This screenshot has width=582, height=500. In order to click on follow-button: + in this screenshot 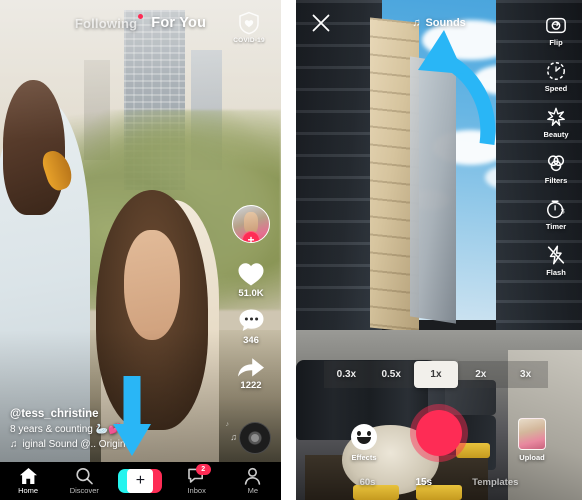, I will do `click(251, 236)`.